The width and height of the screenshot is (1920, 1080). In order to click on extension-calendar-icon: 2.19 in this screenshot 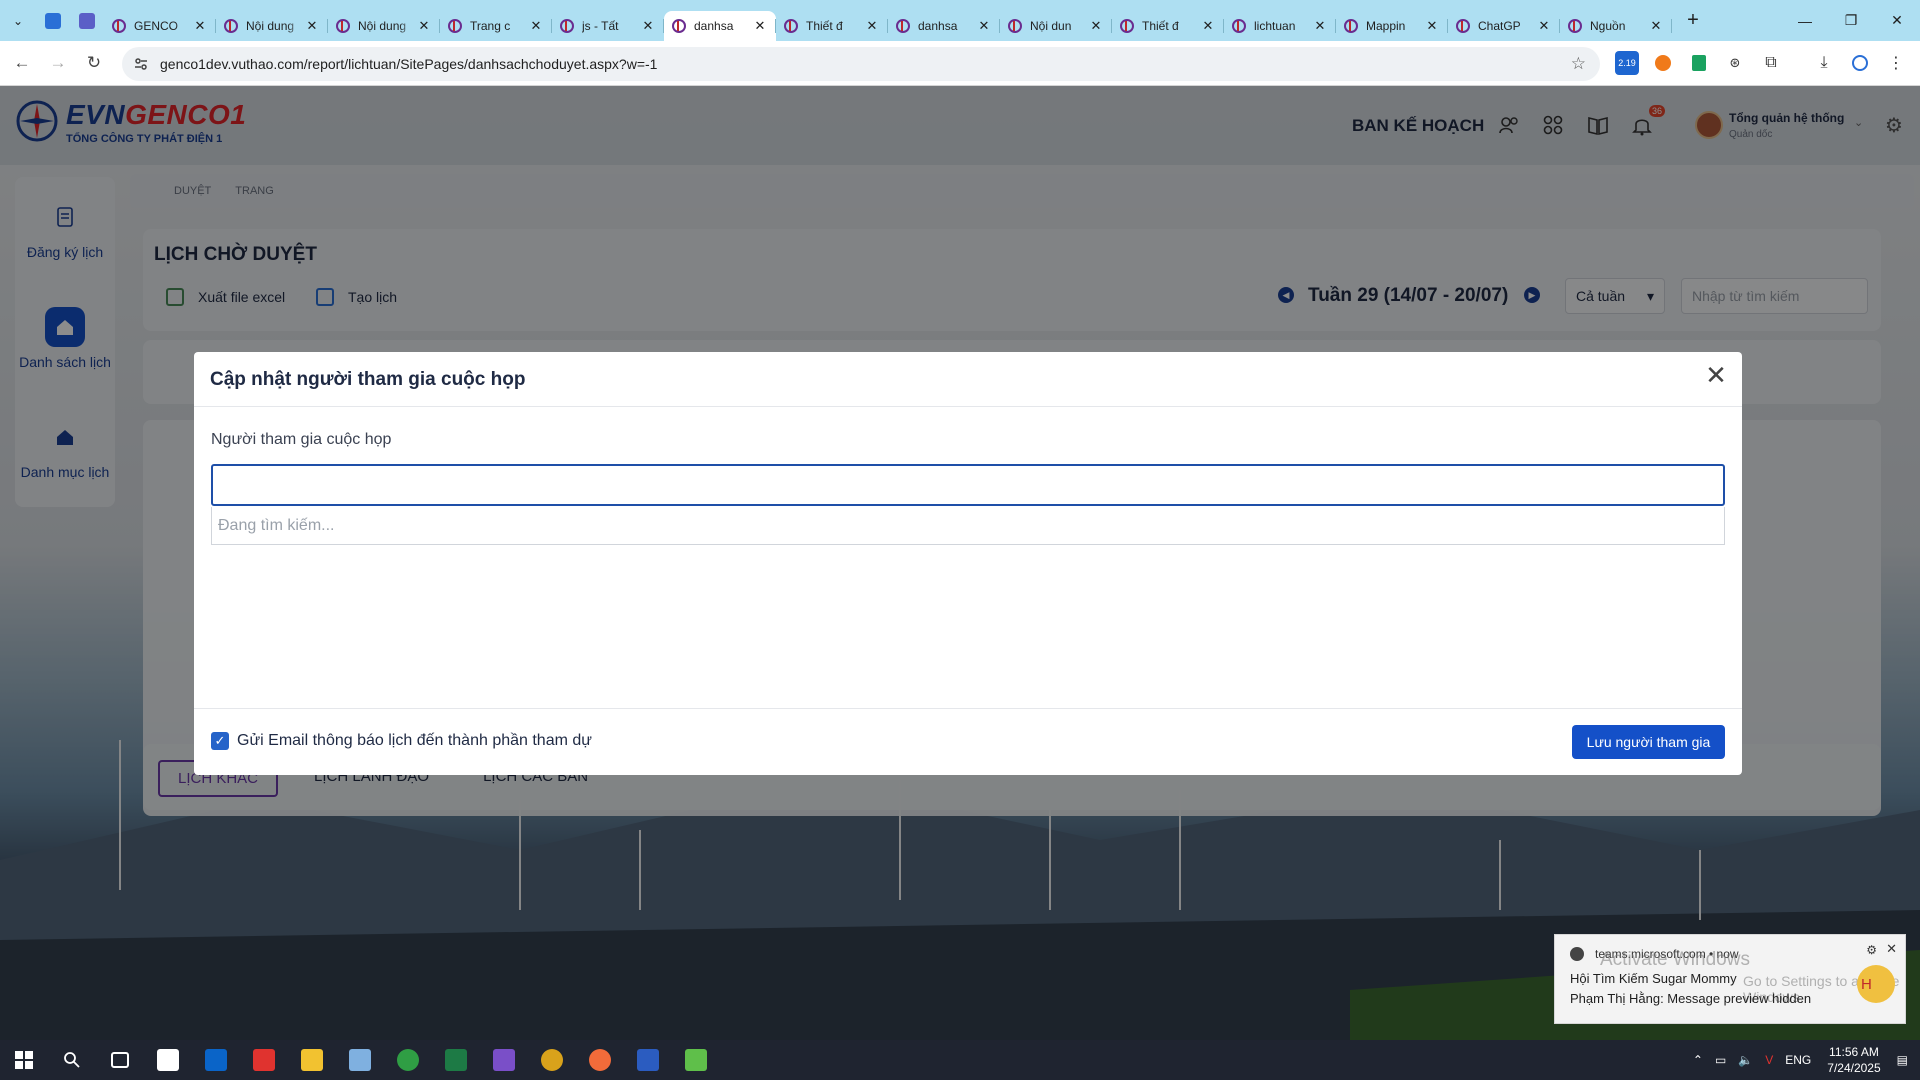, I will do `click(1627, 63)`.